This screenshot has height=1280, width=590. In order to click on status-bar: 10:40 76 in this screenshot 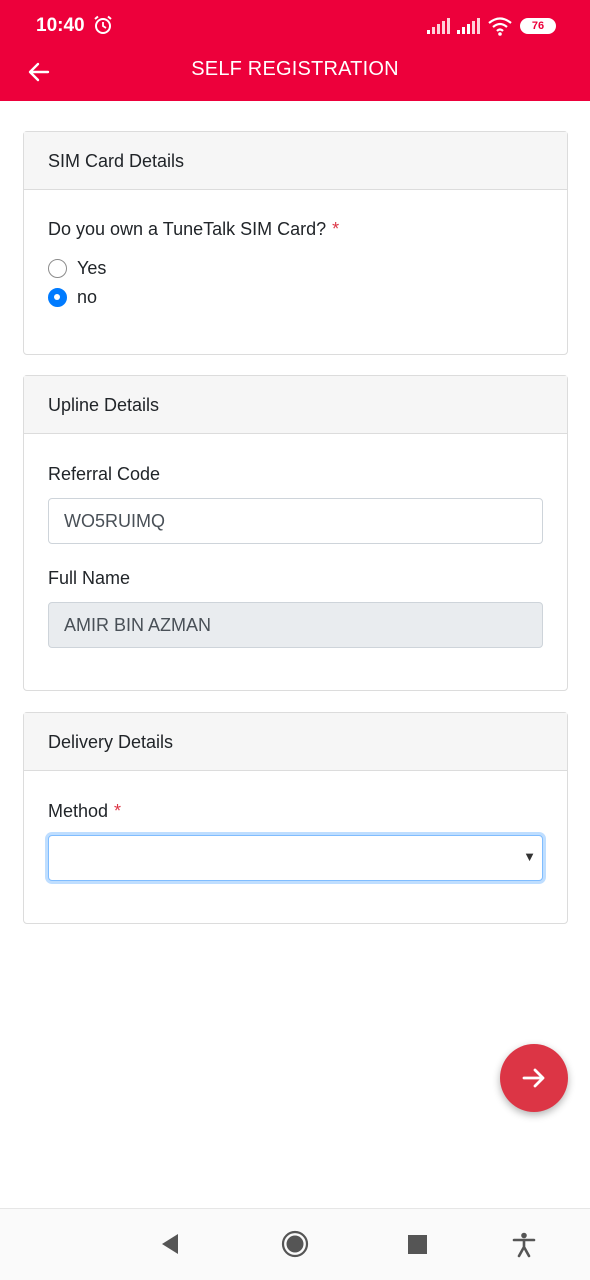, I will do `click(295, 26)`.